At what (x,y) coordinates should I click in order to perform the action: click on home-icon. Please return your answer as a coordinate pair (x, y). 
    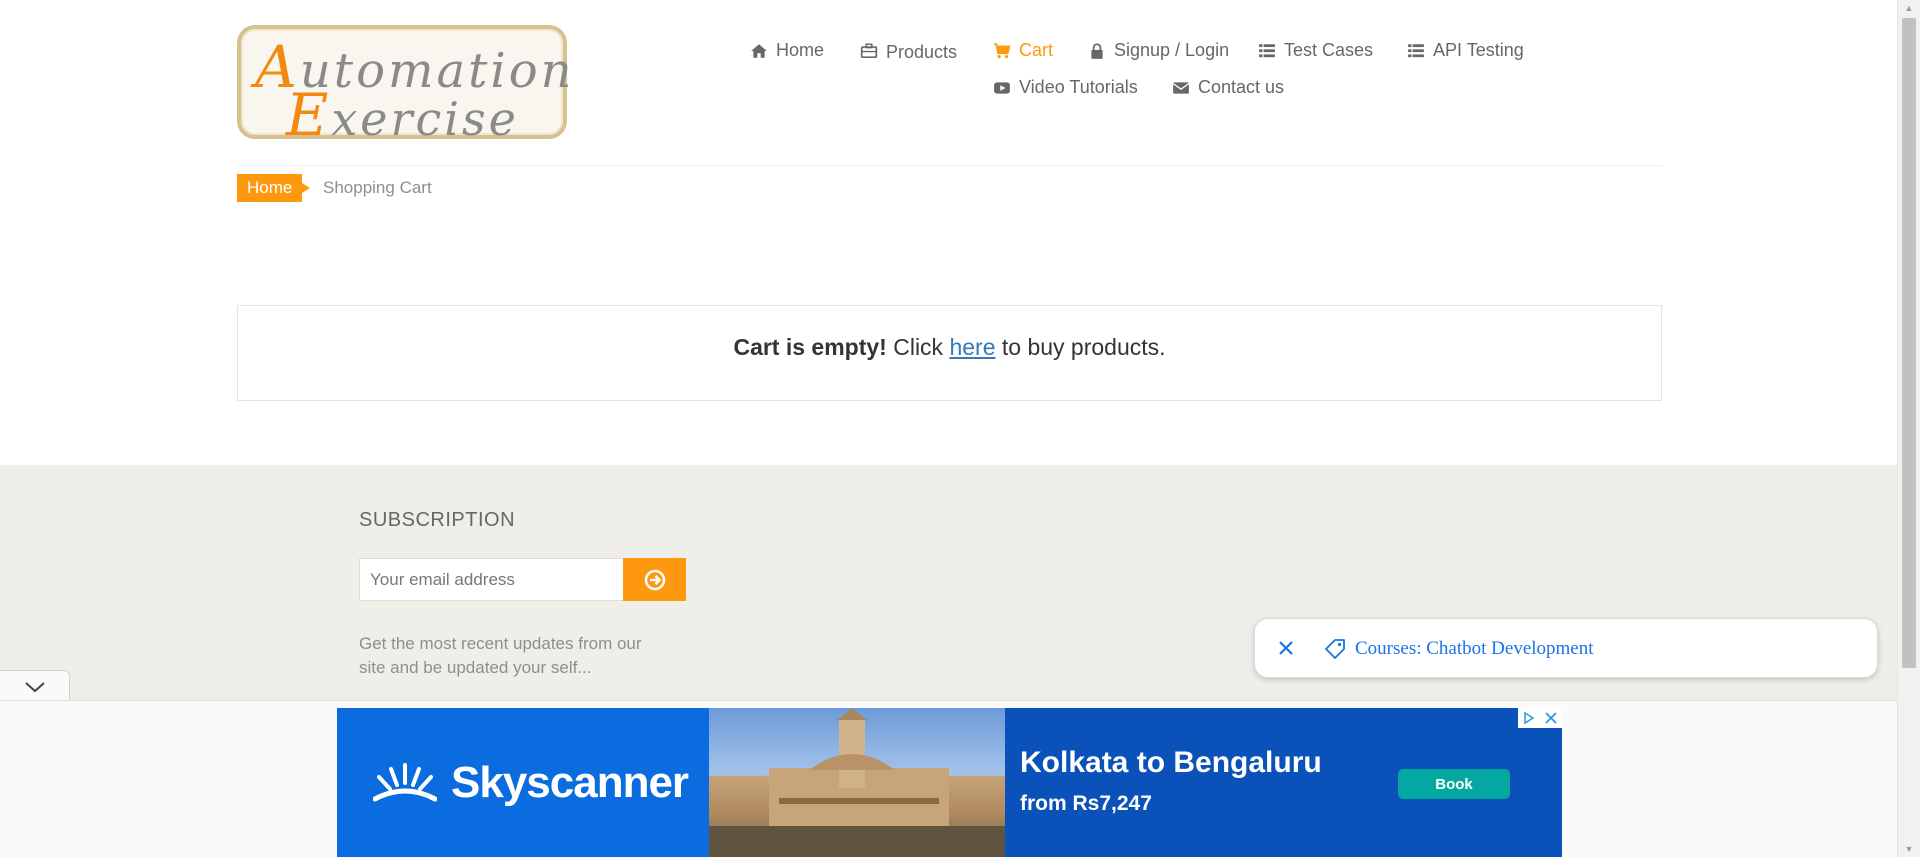
    Looking at the image, I should click on (759, 50).